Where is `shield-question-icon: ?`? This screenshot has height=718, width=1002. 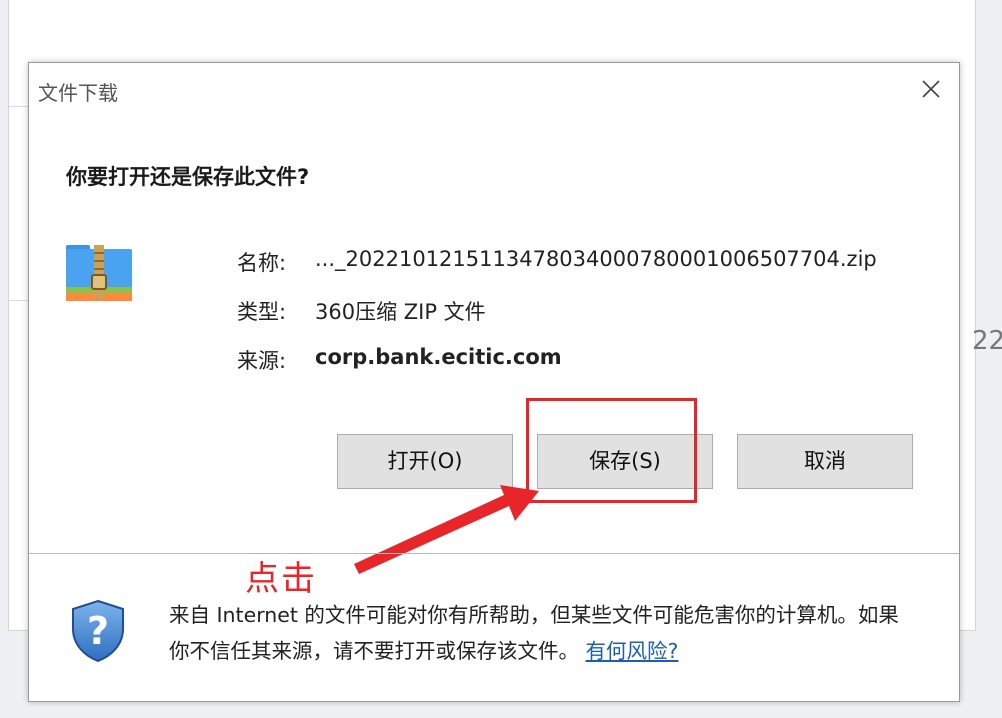
shield-question-icon: ? is located at coordinates (98, 631).